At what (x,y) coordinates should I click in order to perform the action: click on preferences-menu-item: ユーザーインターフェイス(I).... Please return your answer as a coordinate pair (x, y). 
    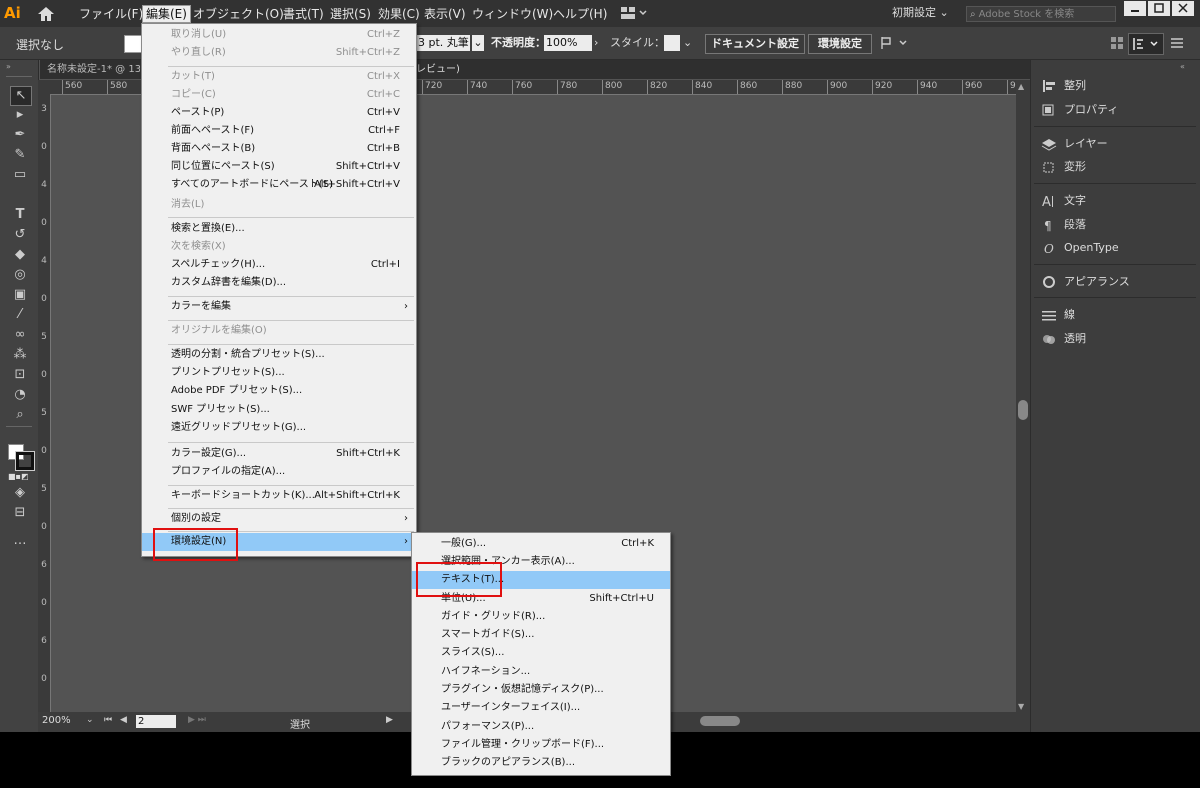
    Looking at the image, I should click on (541, 708).